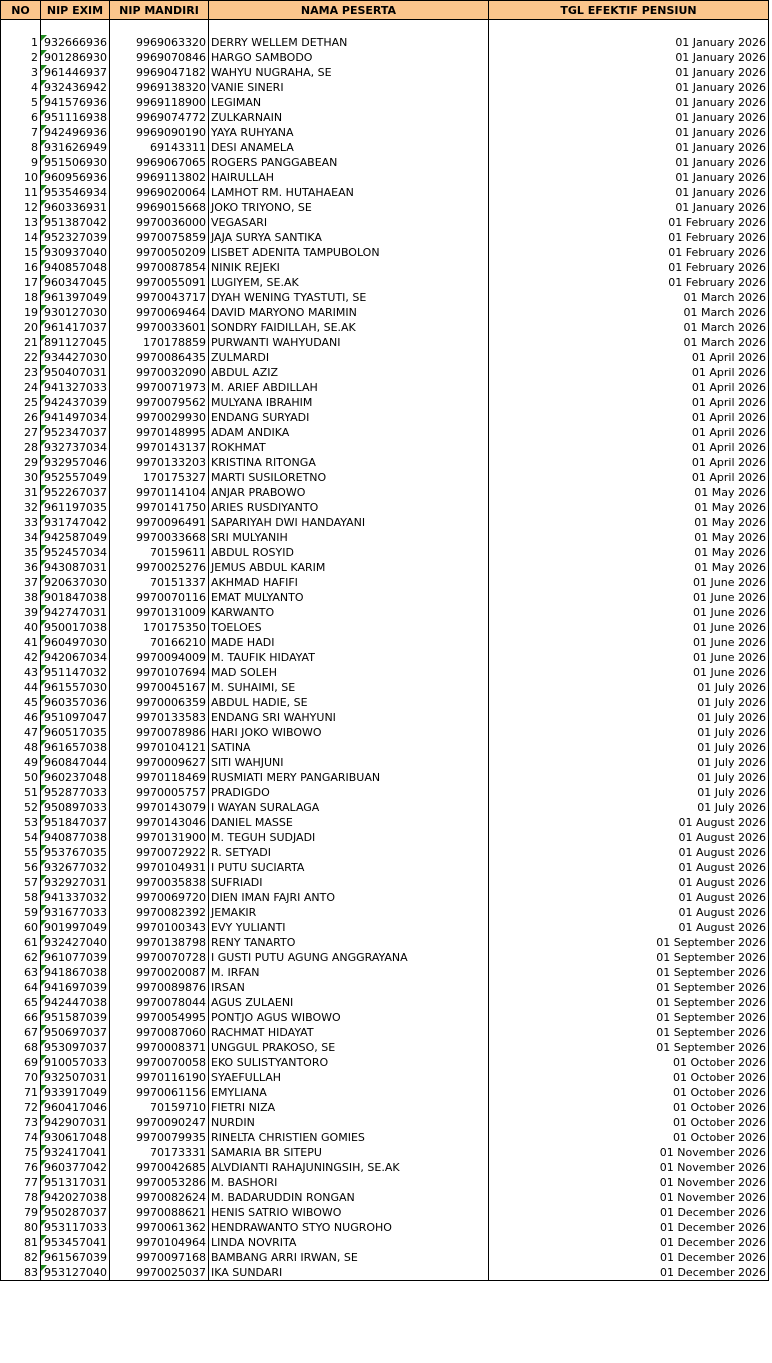 This screenshot has height=1363, width=772. I want to click on cell-nama-peserta: MULYANA IBRAHIM, so click(348, 402).